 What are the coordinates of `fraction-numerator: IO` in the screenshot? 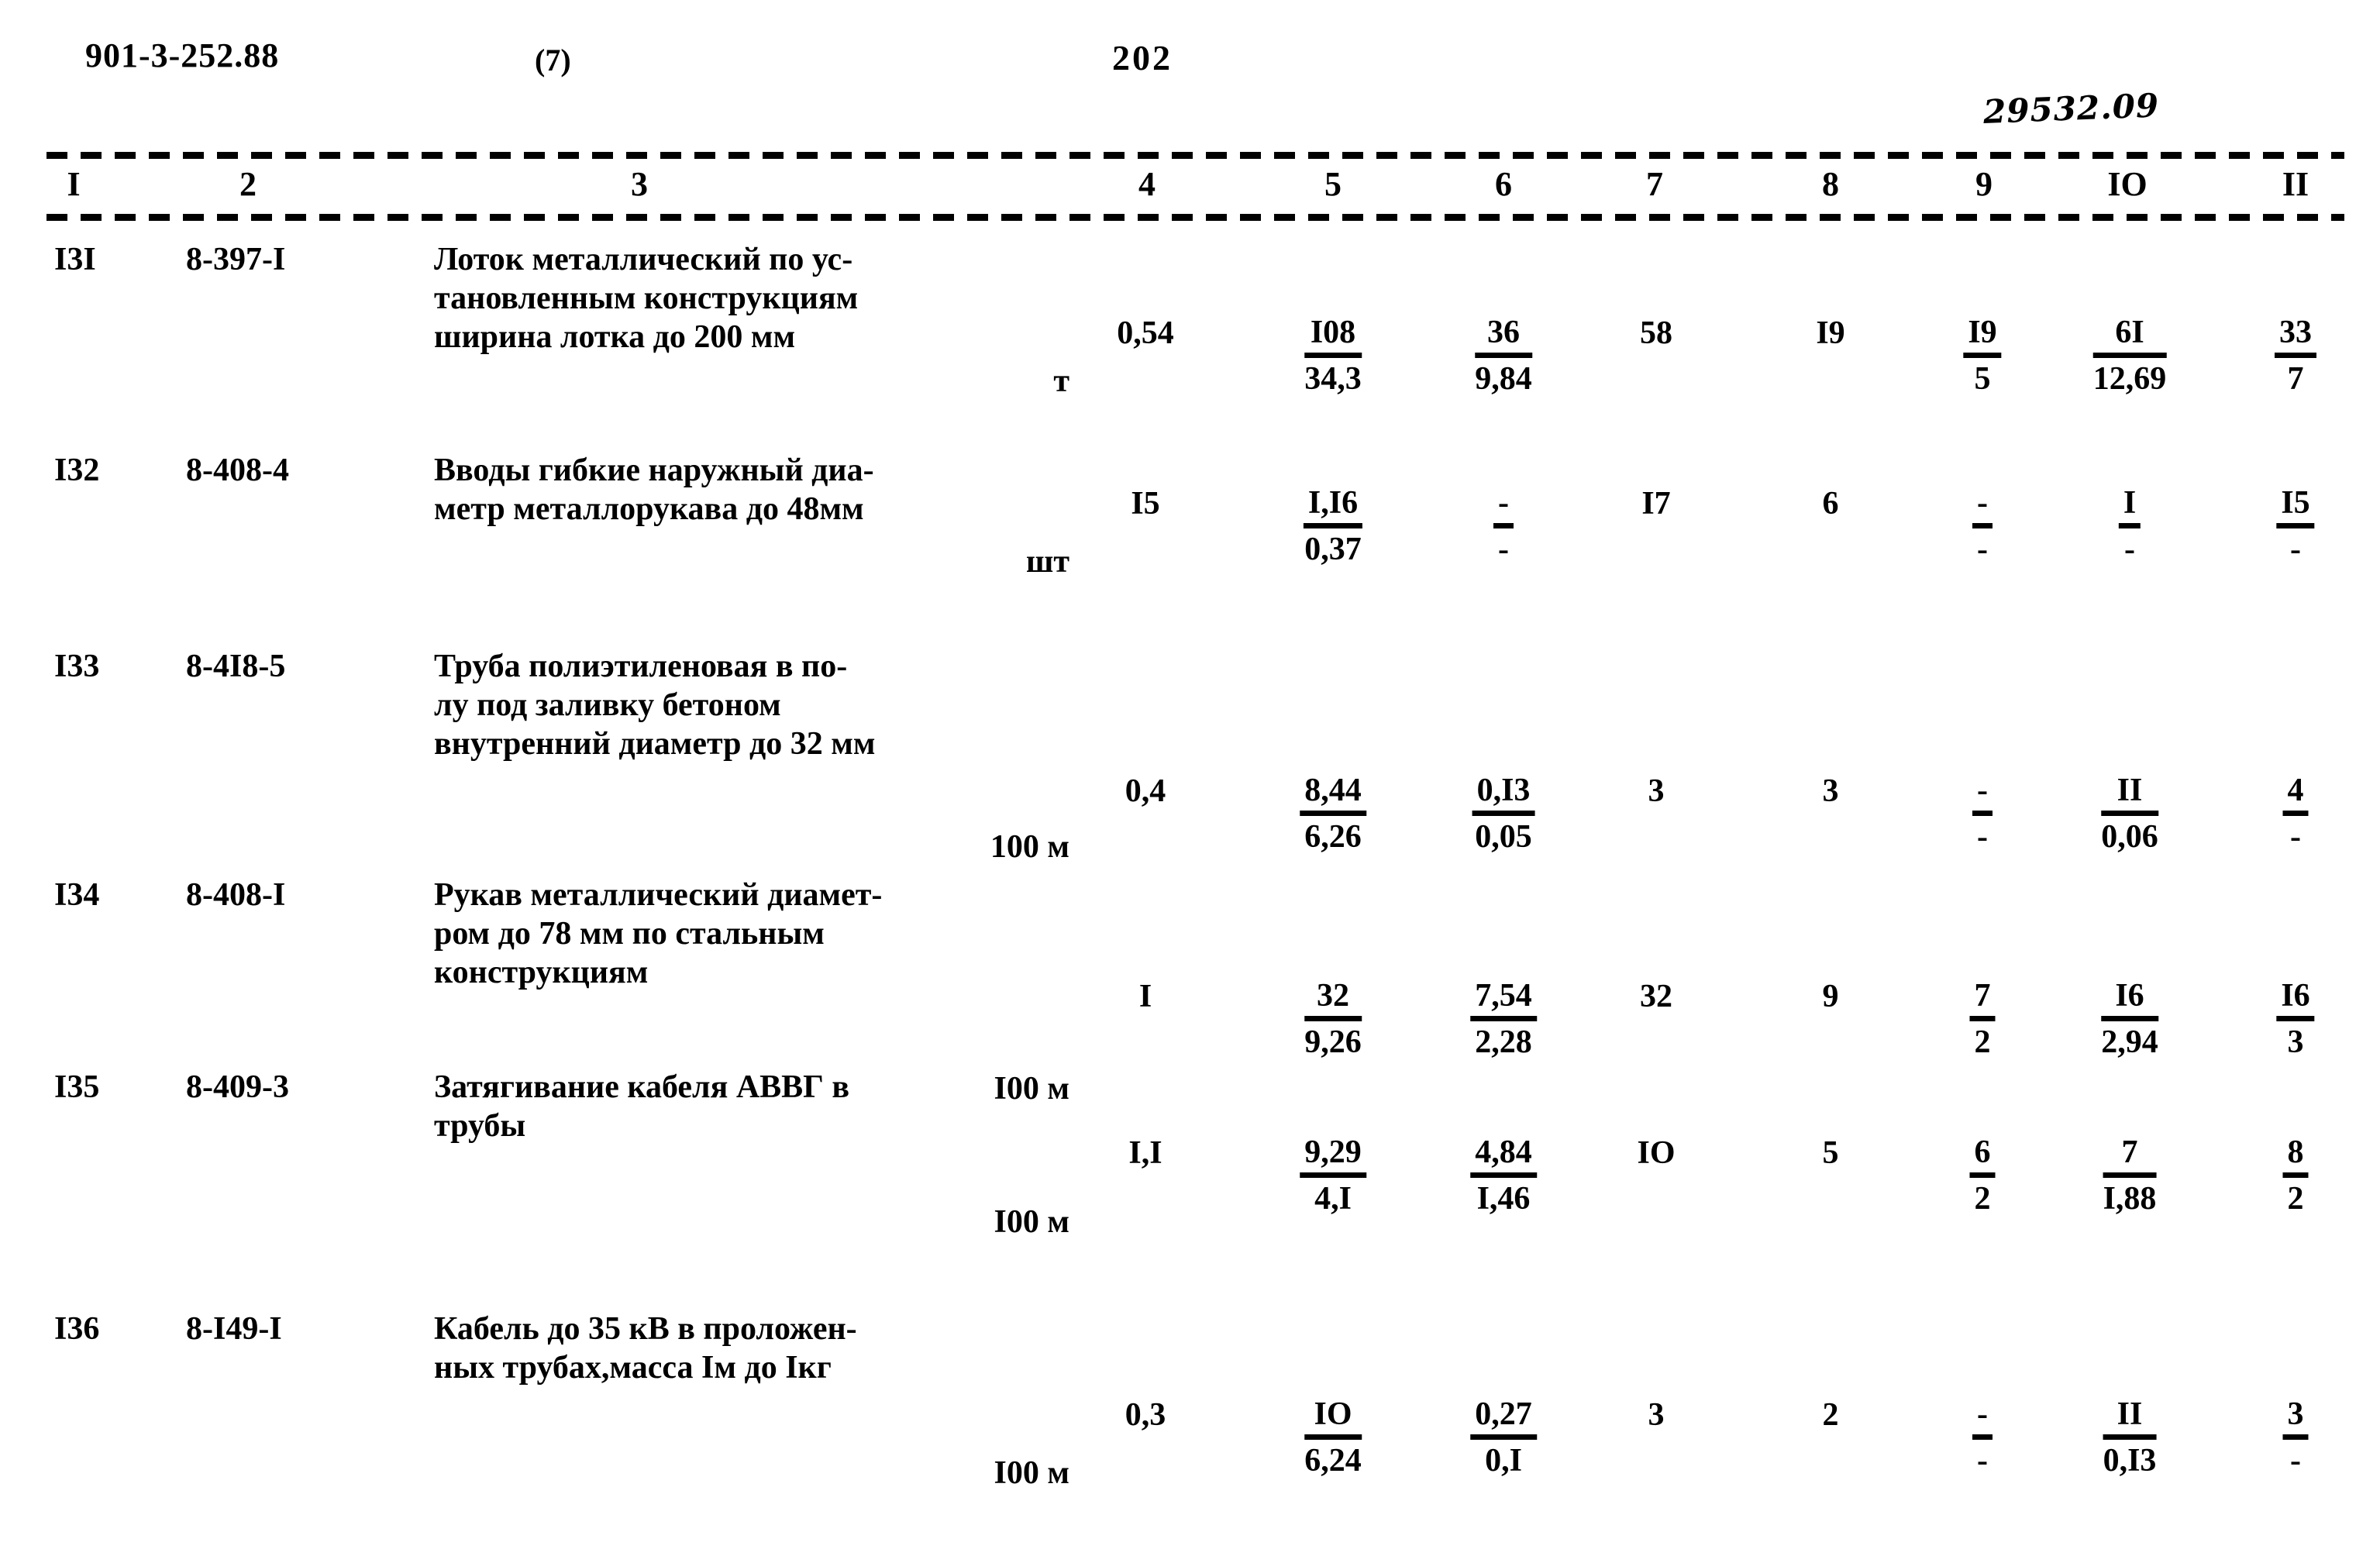 It's located at (1333, 1418).